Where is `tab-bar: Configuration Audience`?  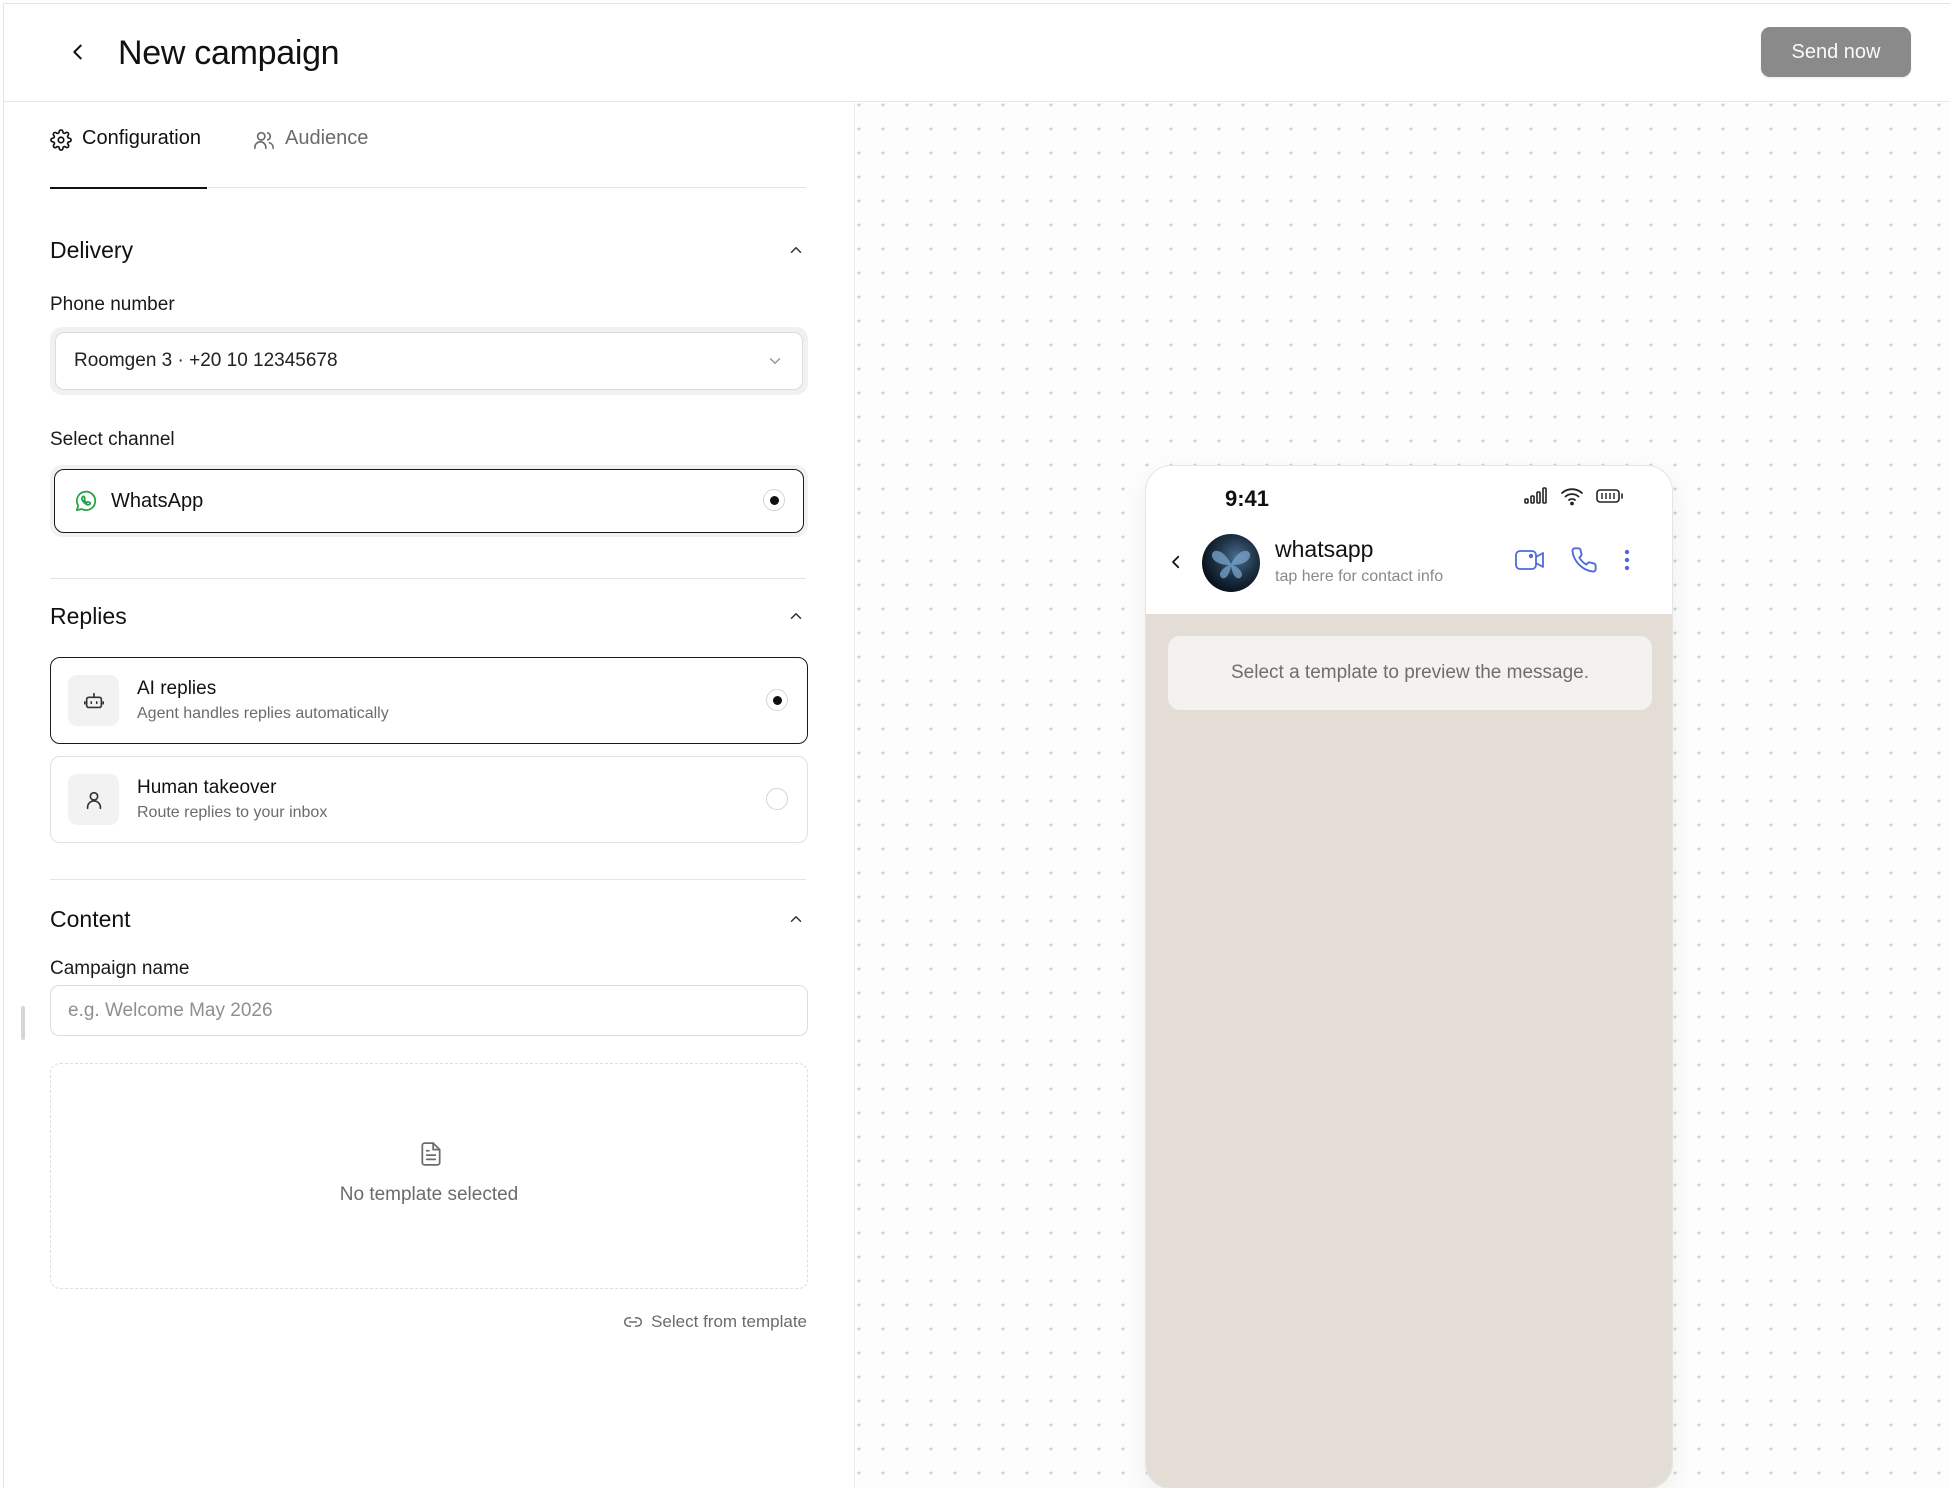
tab-bar: Configuration Audience is located at coordinates (428, 146).